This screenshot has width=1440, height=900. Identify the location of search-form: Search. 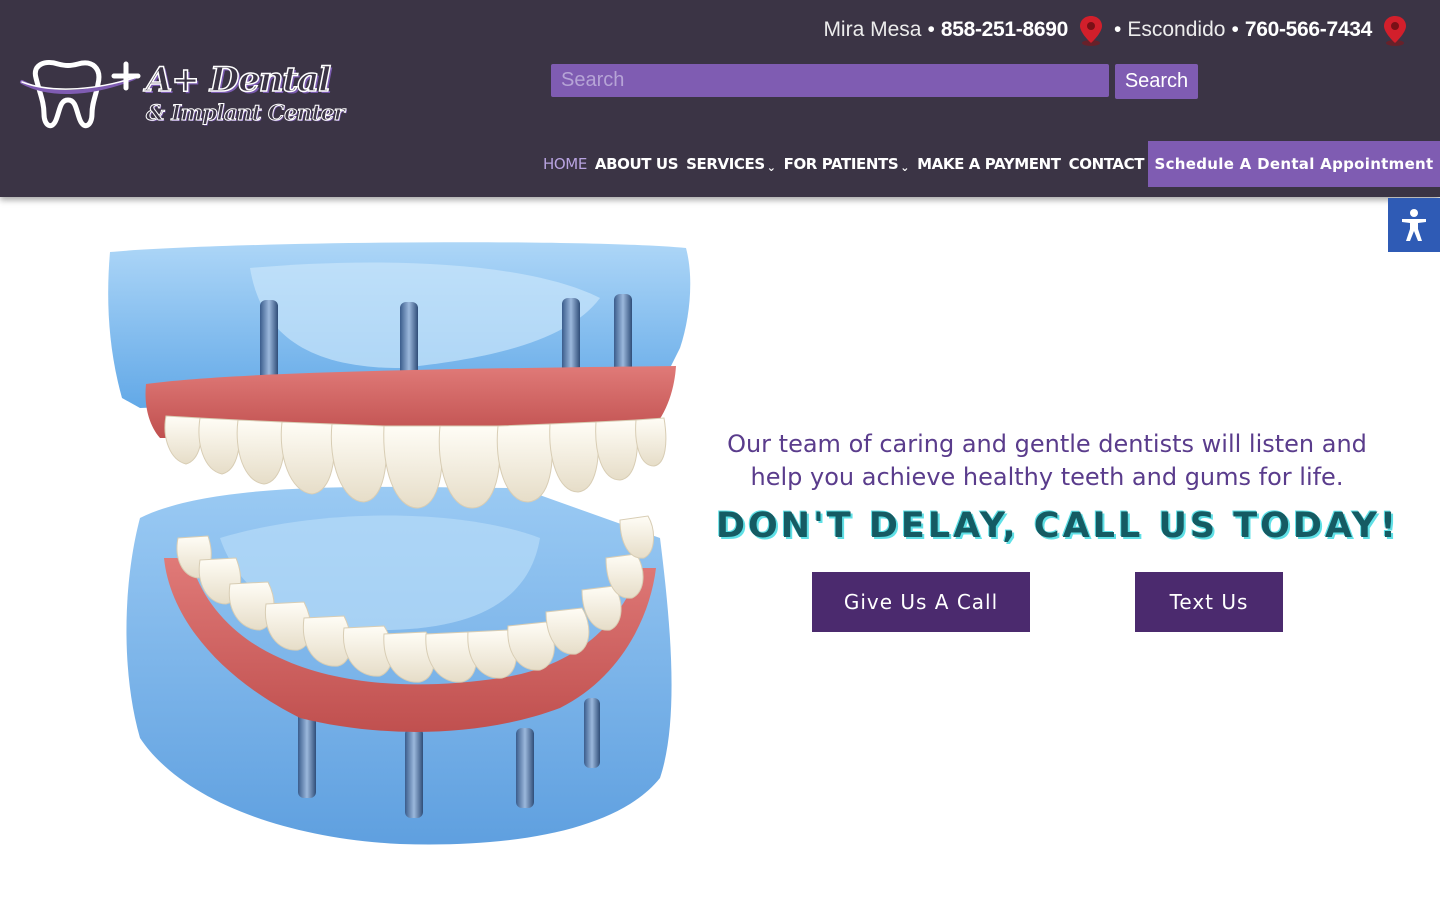
(874, 81).